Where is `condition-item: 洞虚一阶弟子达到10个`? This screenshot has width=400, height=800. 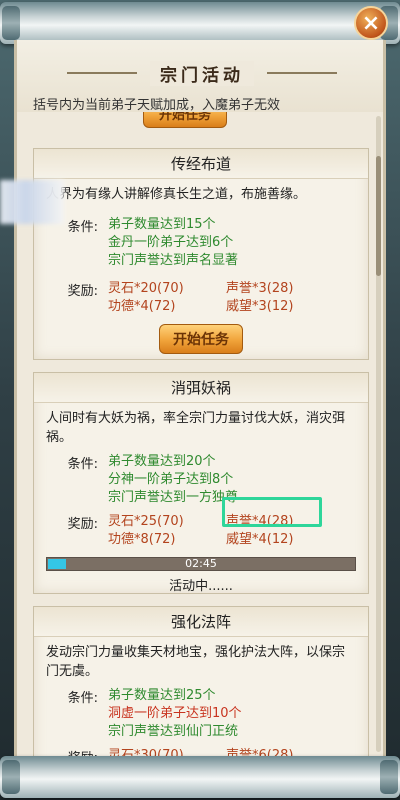
condition-item: 洞虚一阶弟子达到10个 is located at coordinates (175, 713).